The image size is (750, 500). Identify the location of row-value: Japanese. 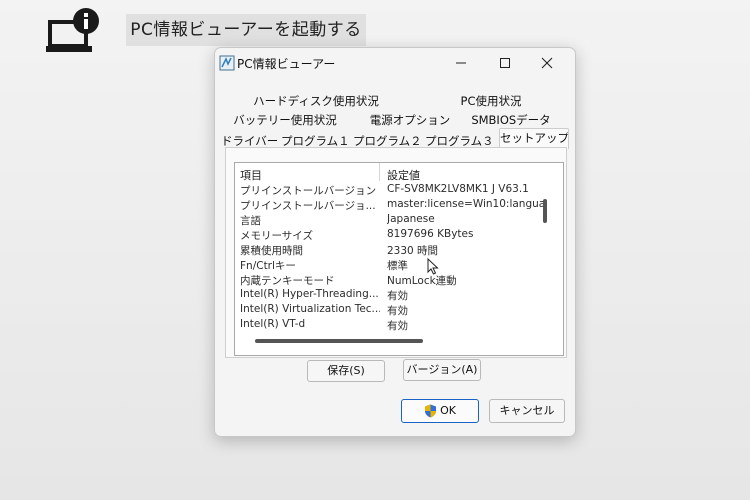
(411, 219).